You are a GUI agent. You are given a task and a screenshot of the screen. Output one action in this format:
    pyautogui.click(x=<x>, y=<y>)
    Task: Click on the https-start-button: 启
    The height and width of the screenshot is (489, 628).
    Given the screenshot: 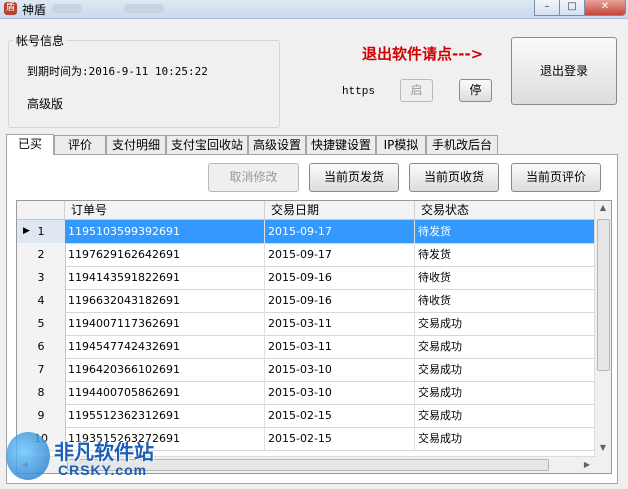 What is the action you would take?
    pyautogui.click(x=416, y=90)
    